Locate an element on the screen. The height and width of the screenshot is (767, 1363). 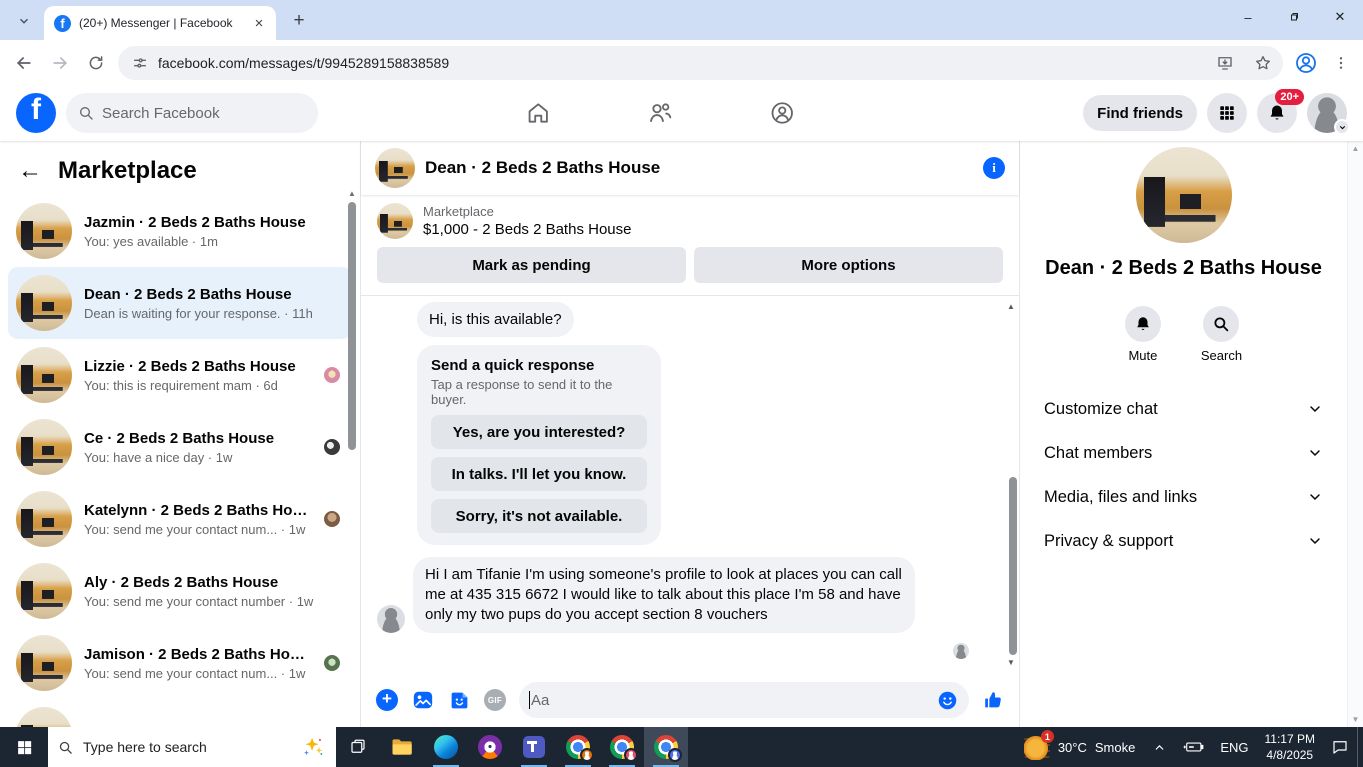
message-input: Aa is located at coordinates (744, 700).